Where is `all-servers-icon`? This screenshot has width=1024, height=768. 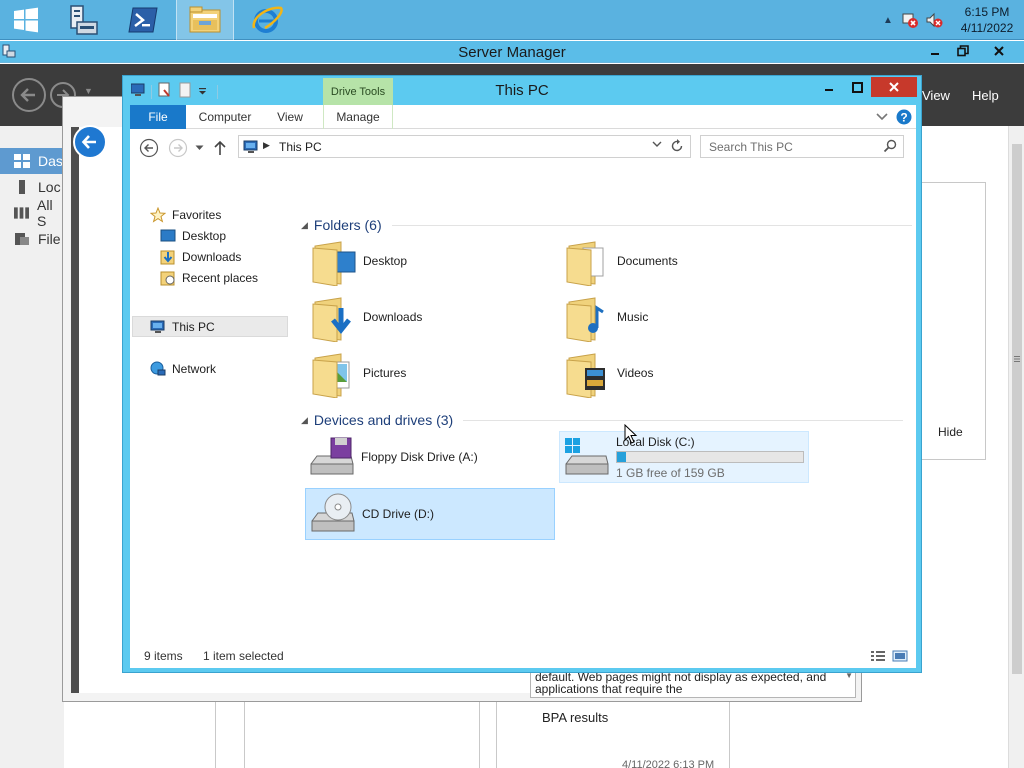
all-servers-icon is located at coordinates (21, 213).